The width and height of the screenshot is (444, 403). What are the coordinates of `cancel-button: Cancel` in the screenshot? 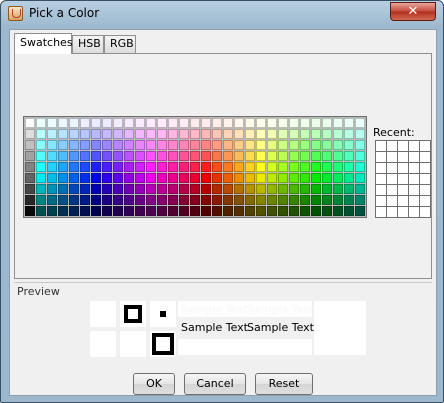 It's located at (215, 384).